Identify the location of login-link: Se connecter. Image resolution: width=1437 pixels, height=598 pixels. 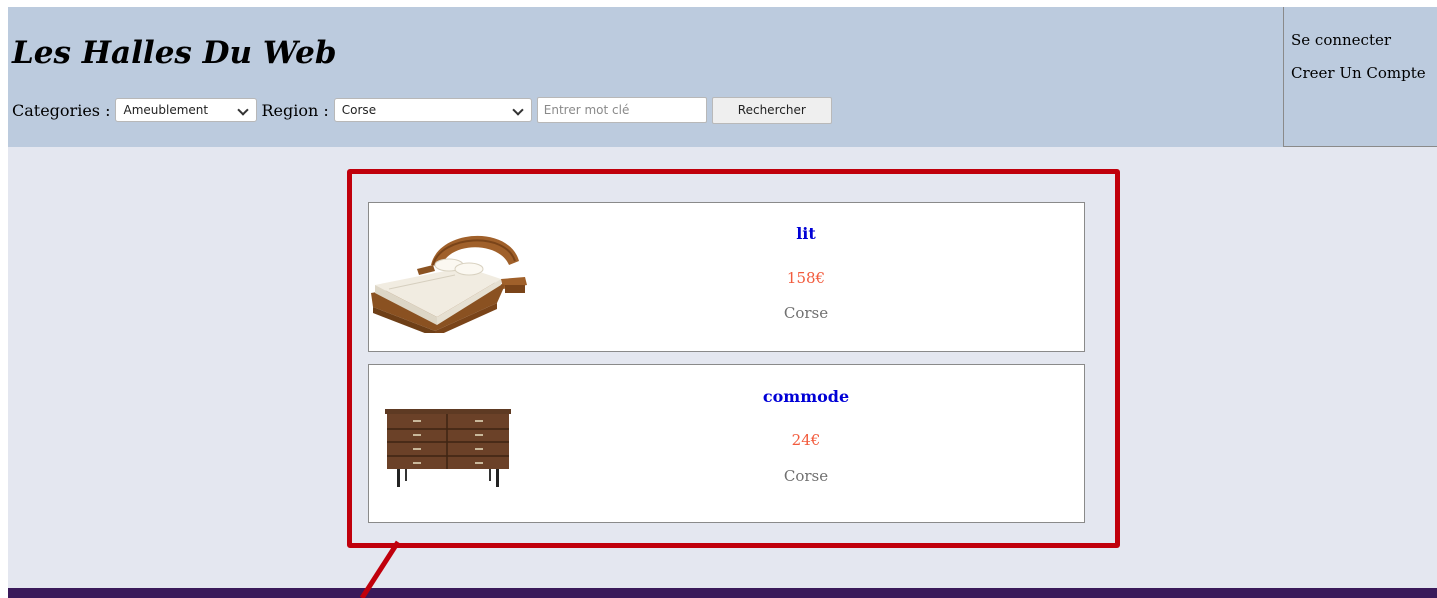
(1341, 40).